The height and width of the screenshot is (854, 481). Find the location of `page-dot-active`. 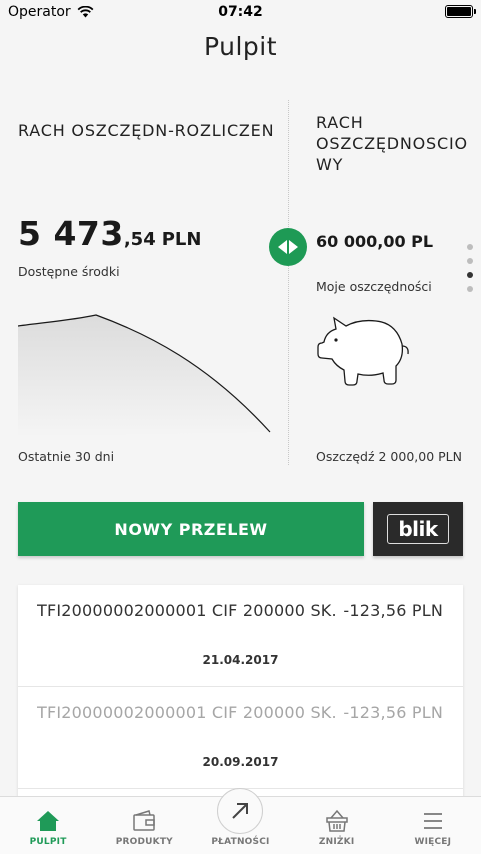

page-dot-active is located at coordinates (470, 275).